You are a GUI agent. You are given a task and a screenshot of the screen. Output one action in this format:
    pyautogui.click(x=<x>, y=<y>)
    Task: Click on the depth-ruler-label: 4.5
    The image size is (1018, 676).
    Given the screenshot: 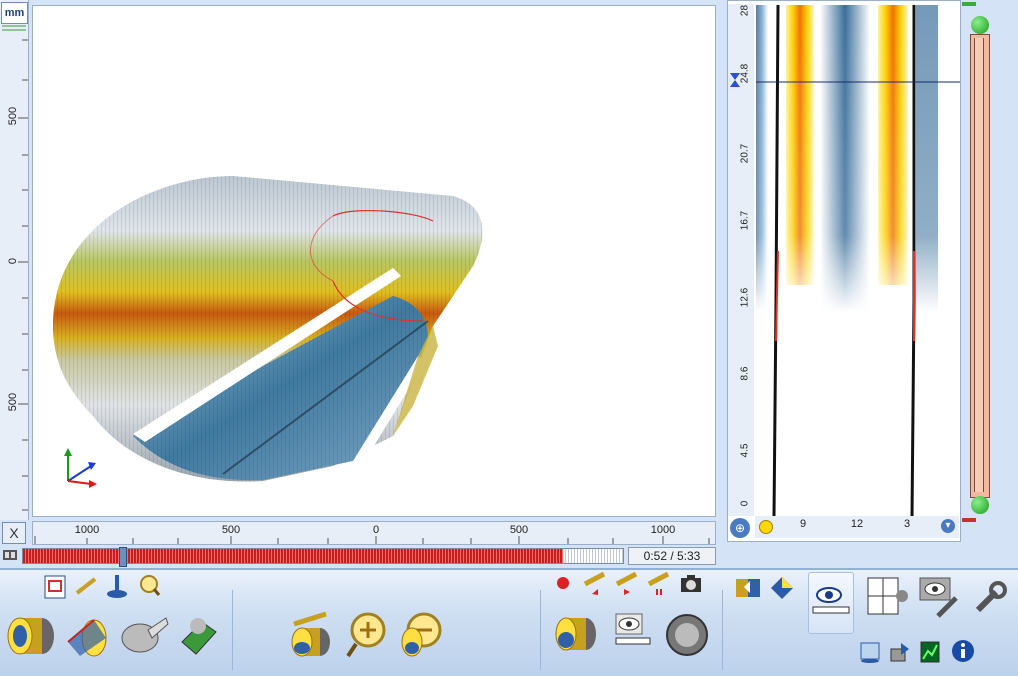 What is the action you would take?
    pyautogui.click(x=745, y=450)
    